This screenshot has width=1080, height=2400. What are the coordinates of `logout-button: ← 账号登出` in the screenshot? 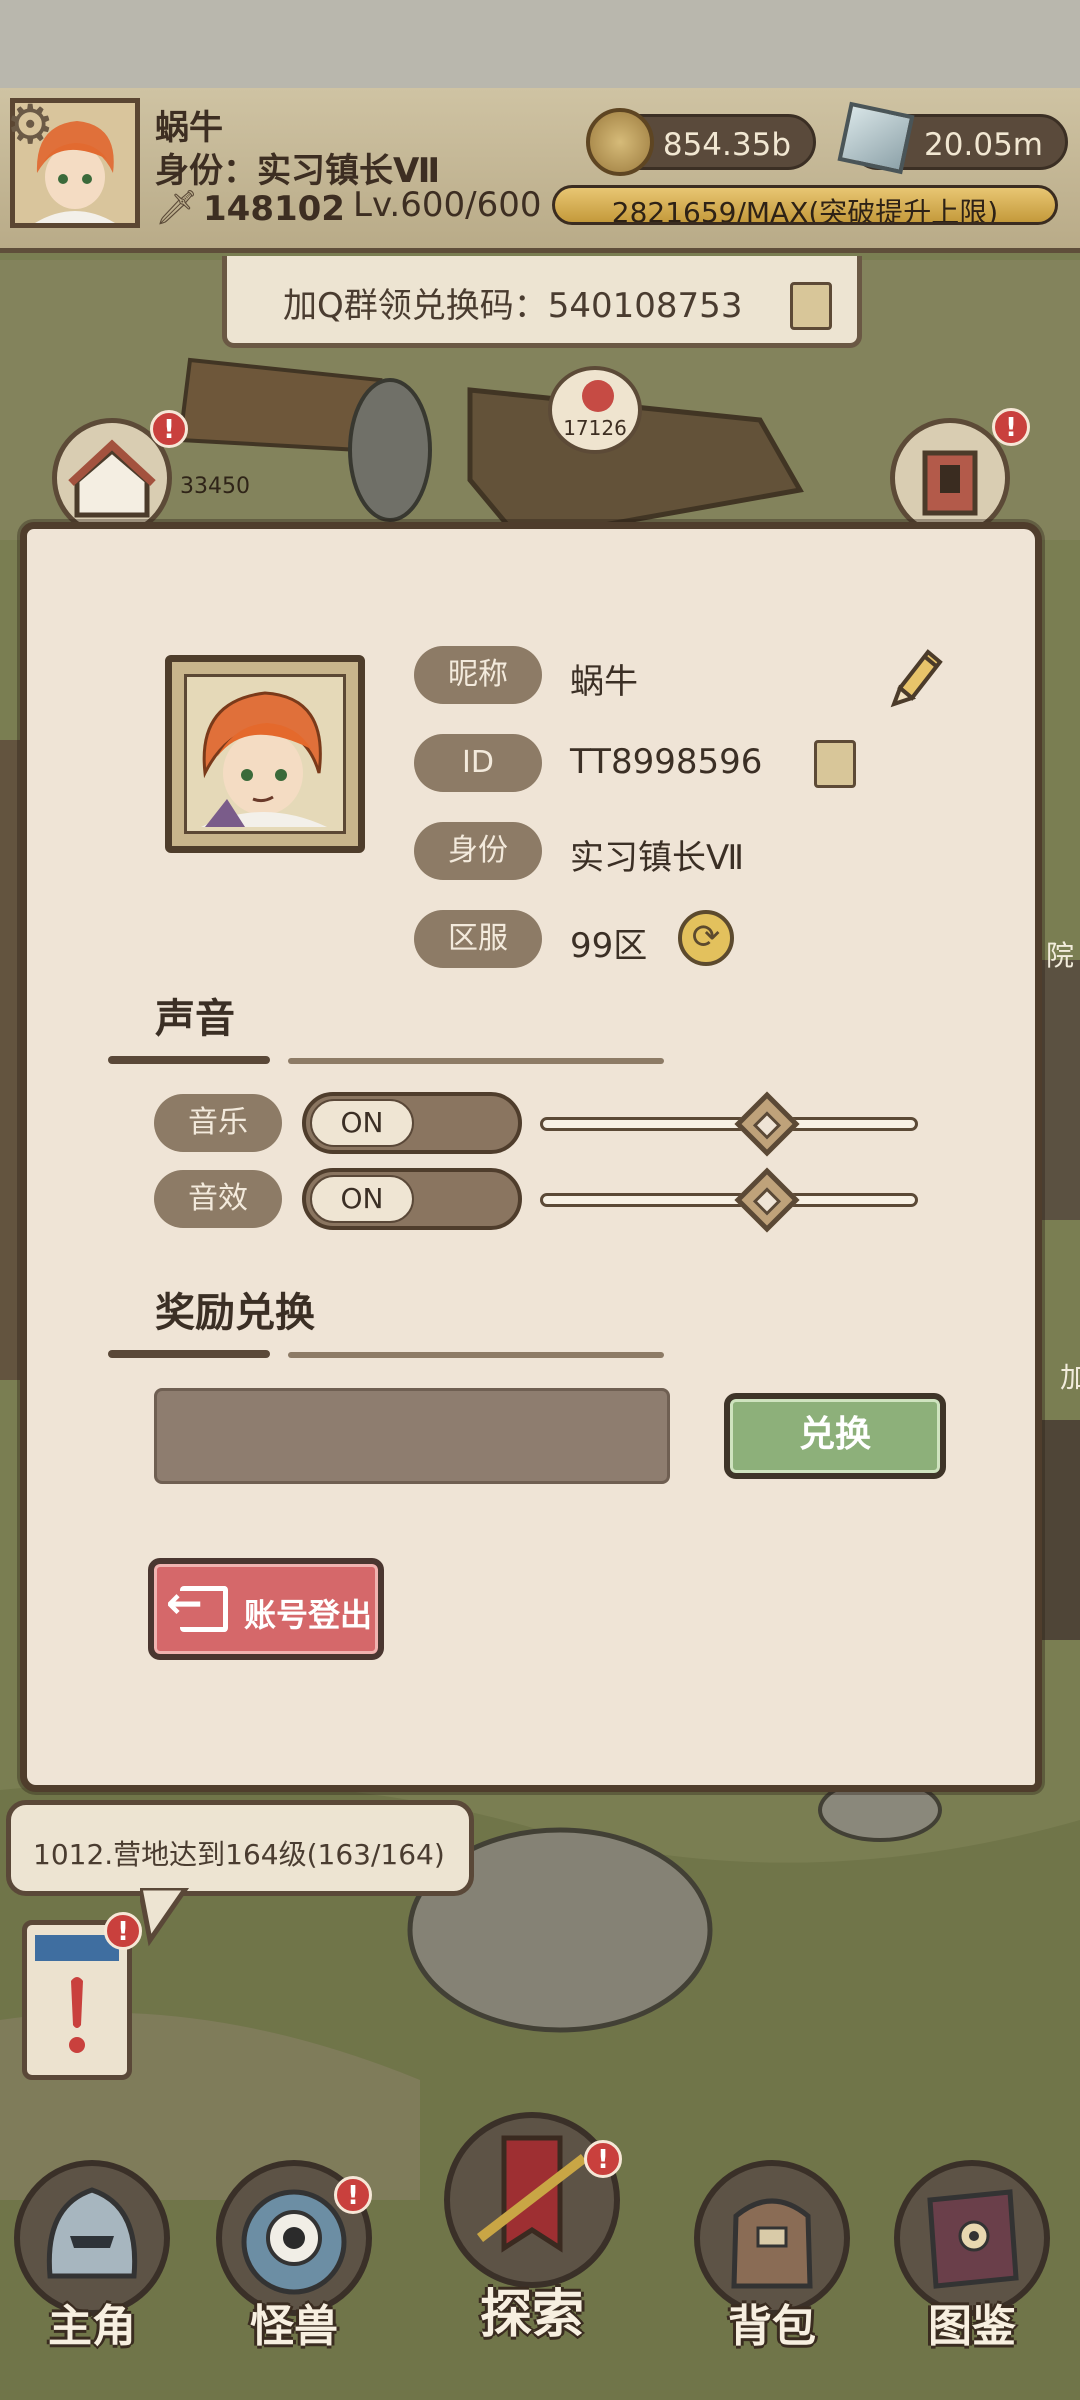 It's located at (266, 1609).